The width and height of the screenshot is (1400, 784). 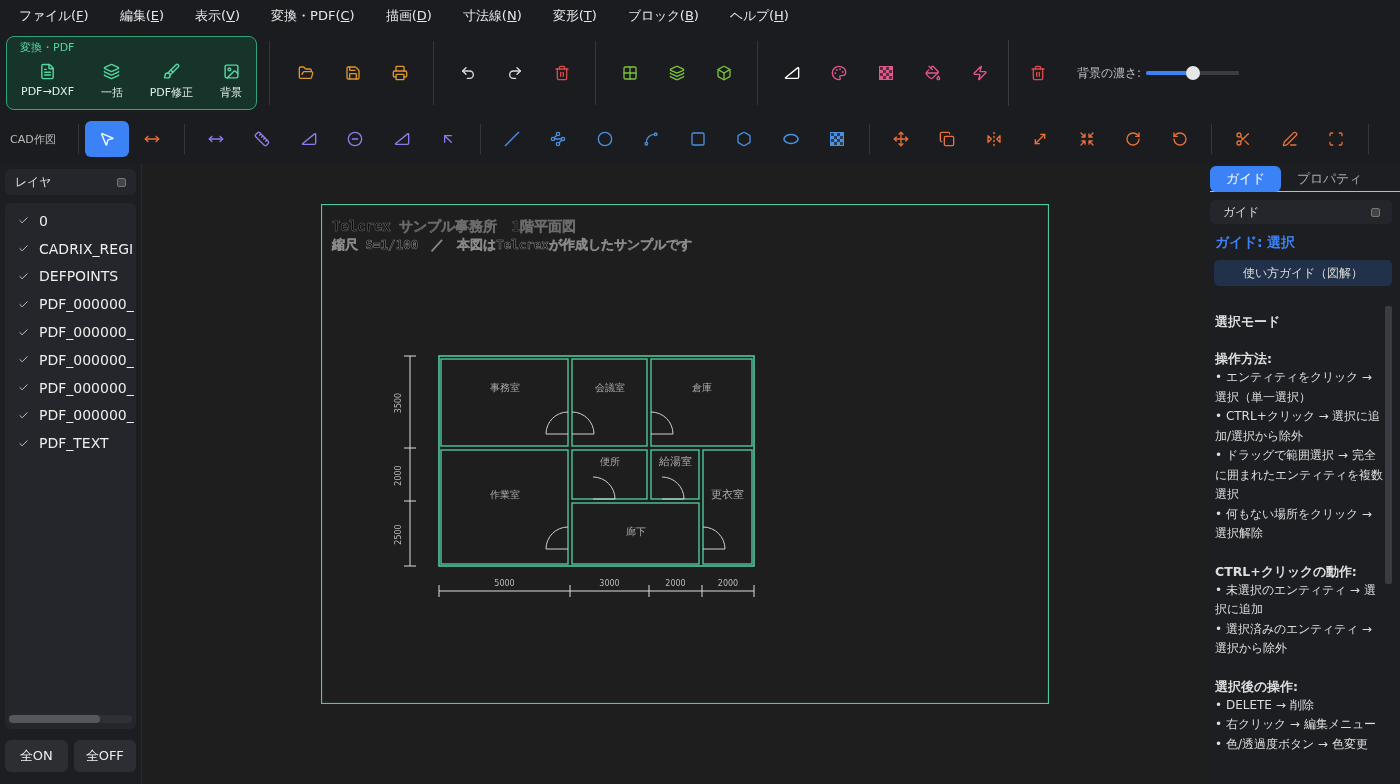 I want to click on guide-item: • 右クリック → 編集メニュー, so click(x=1296, y=724).